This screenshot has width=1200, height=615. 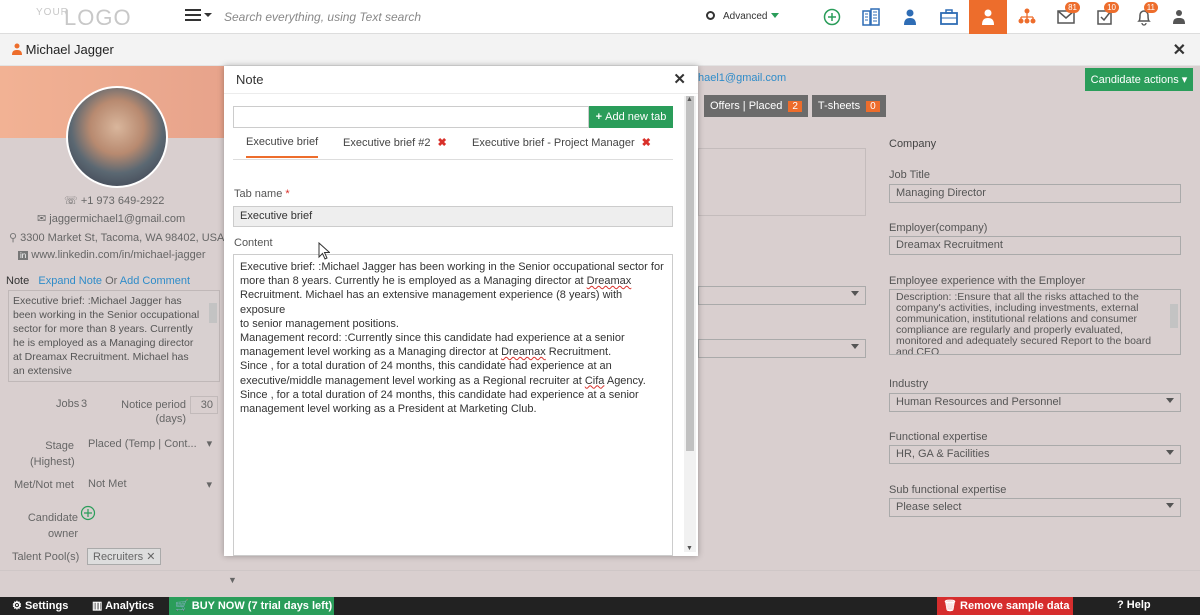 I want to click on tab-executive-brief-pm: Executive brief - Project Manager ✖, so click(x=561, y=142).